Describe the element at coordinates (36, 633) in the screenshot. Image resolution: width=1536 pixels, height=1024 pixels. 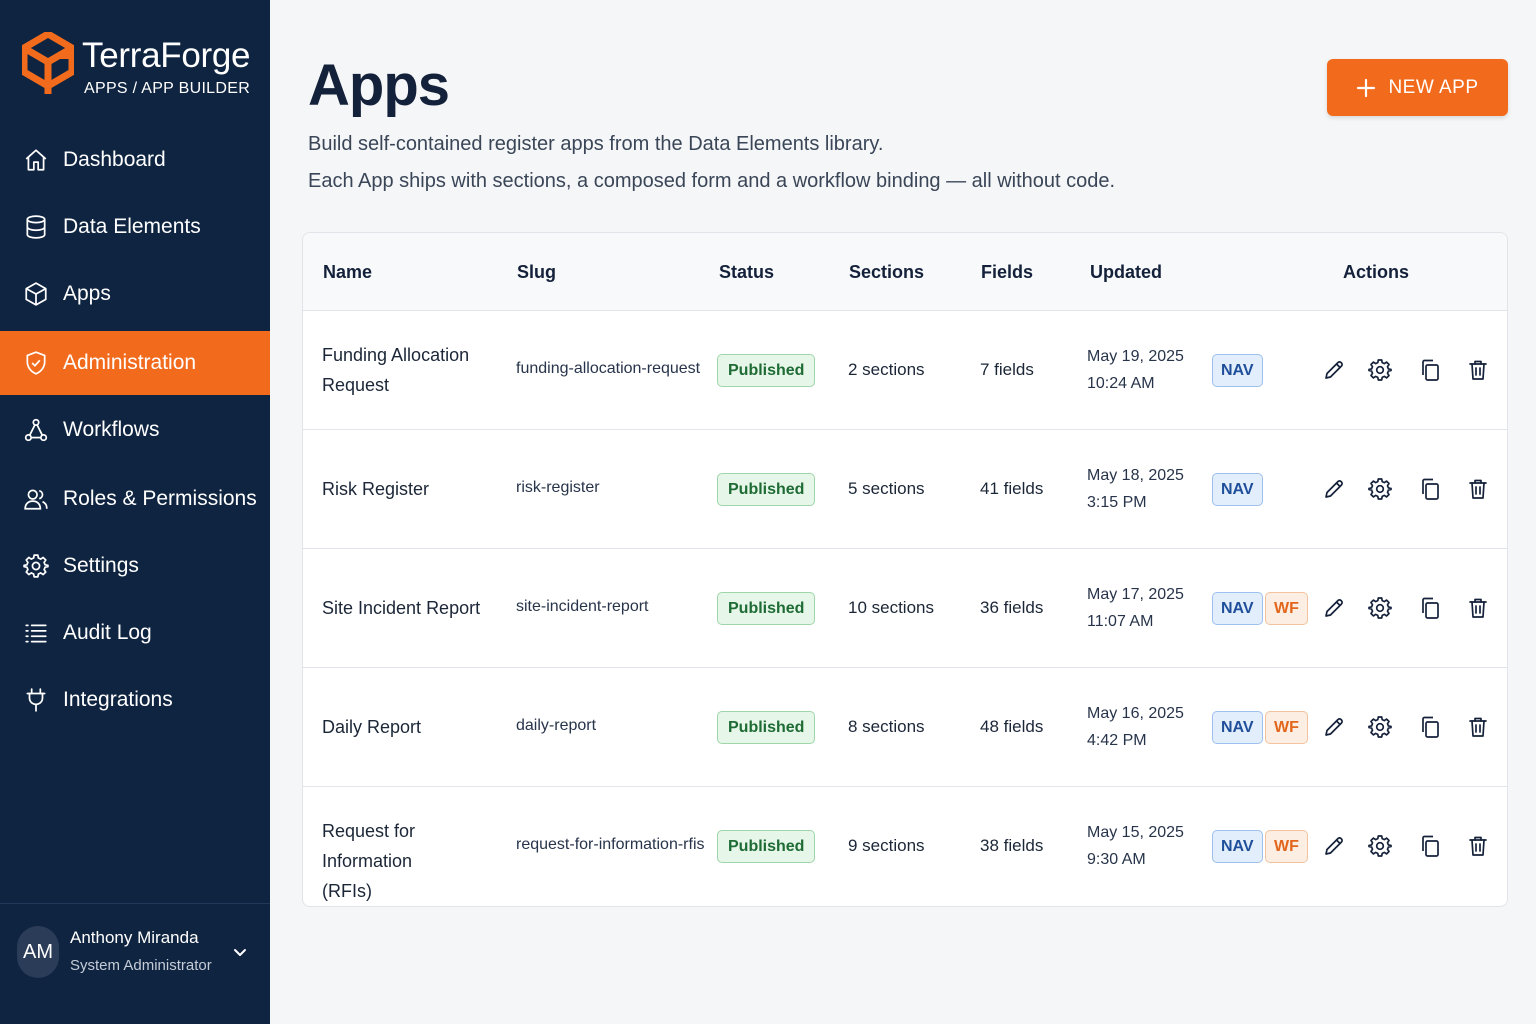
I see `list-icon` at that location.